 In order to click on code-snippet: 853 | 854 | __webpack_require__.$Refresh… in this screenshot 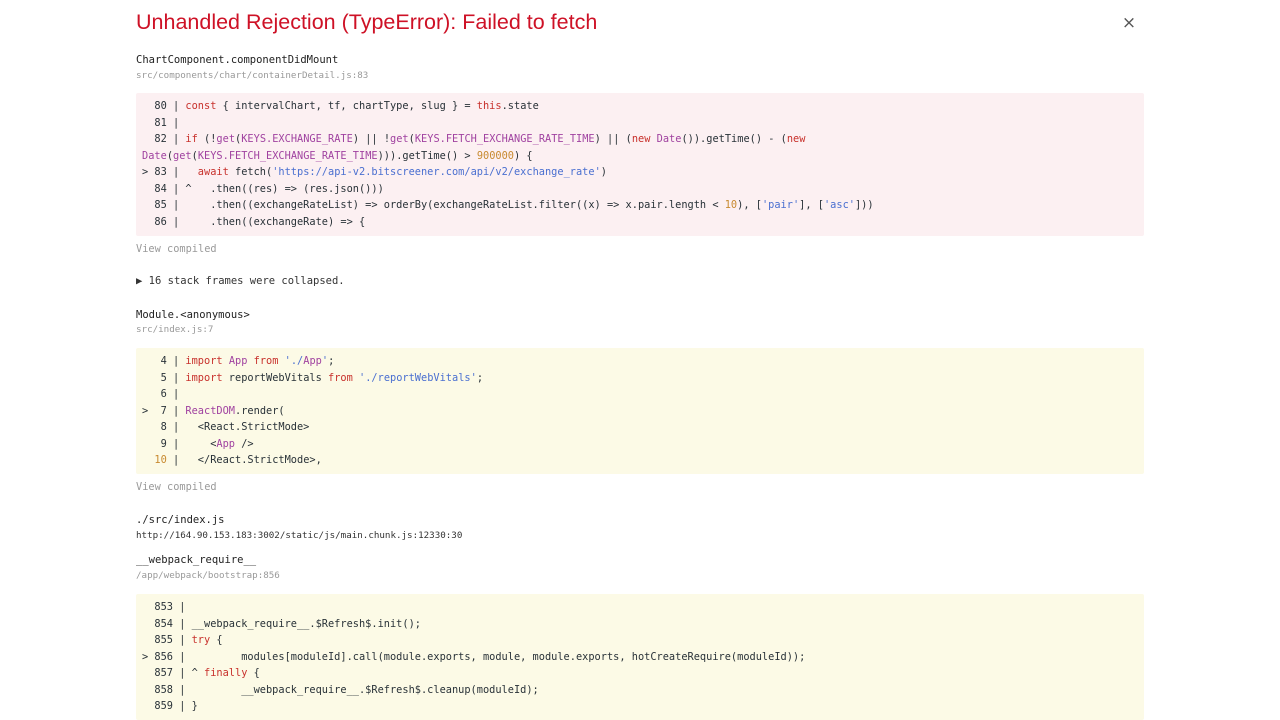, I will do `click(640, 657)`.